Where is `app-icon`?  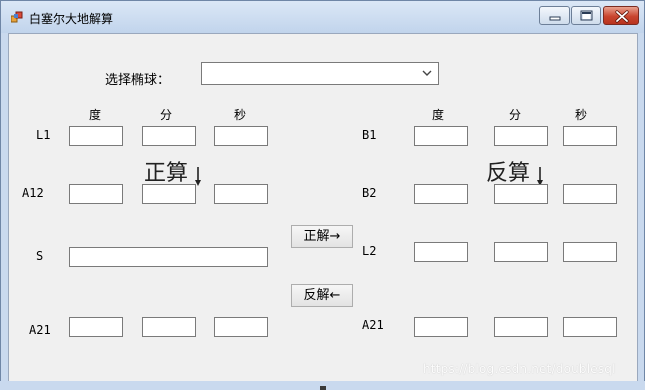 app-icon is located at coordinates (17, 17).